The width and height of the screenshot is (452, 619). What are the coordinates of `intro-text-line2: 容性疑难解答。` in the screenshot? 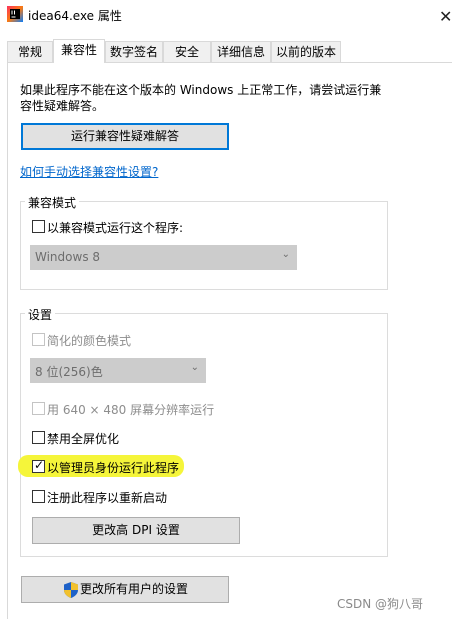 It's located at (62, 106).